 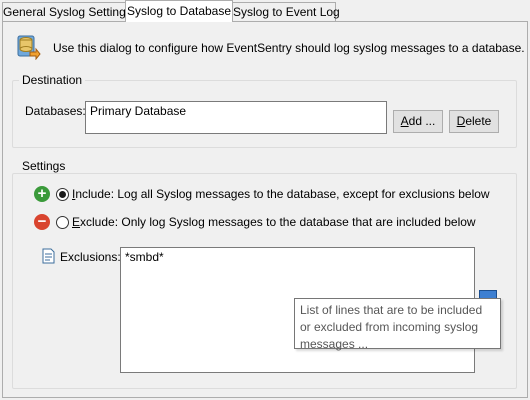 I want to click on plus-circle-icon: +, so click(x=42, y=194).